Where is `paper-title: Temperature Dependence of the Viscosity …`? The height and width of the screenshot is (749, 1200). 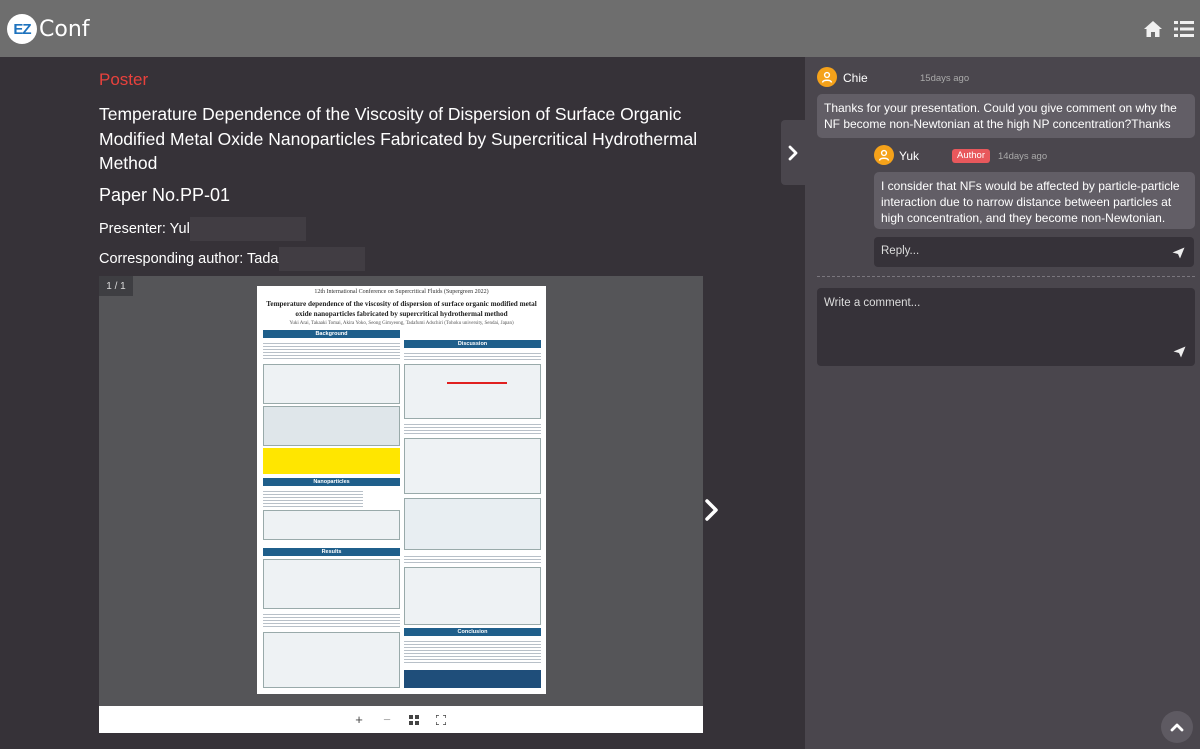 paper-title: Temperature Dependence of the Viscosity … is located at coordinates (398, 138).